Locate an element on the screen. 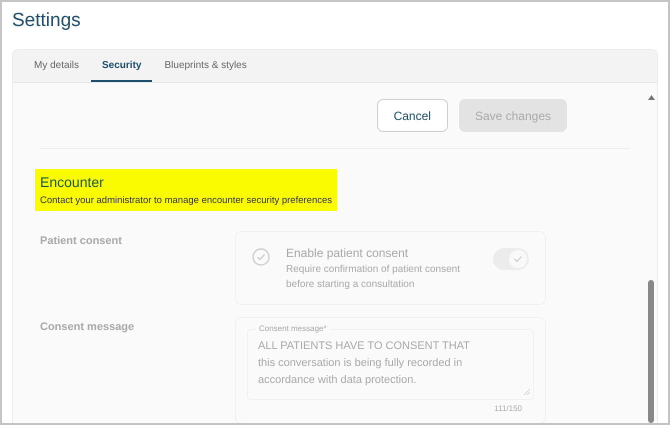 Image resolution: width=670 pixels, height=425 pixels. check-icon is located at coordinates (518, 259).